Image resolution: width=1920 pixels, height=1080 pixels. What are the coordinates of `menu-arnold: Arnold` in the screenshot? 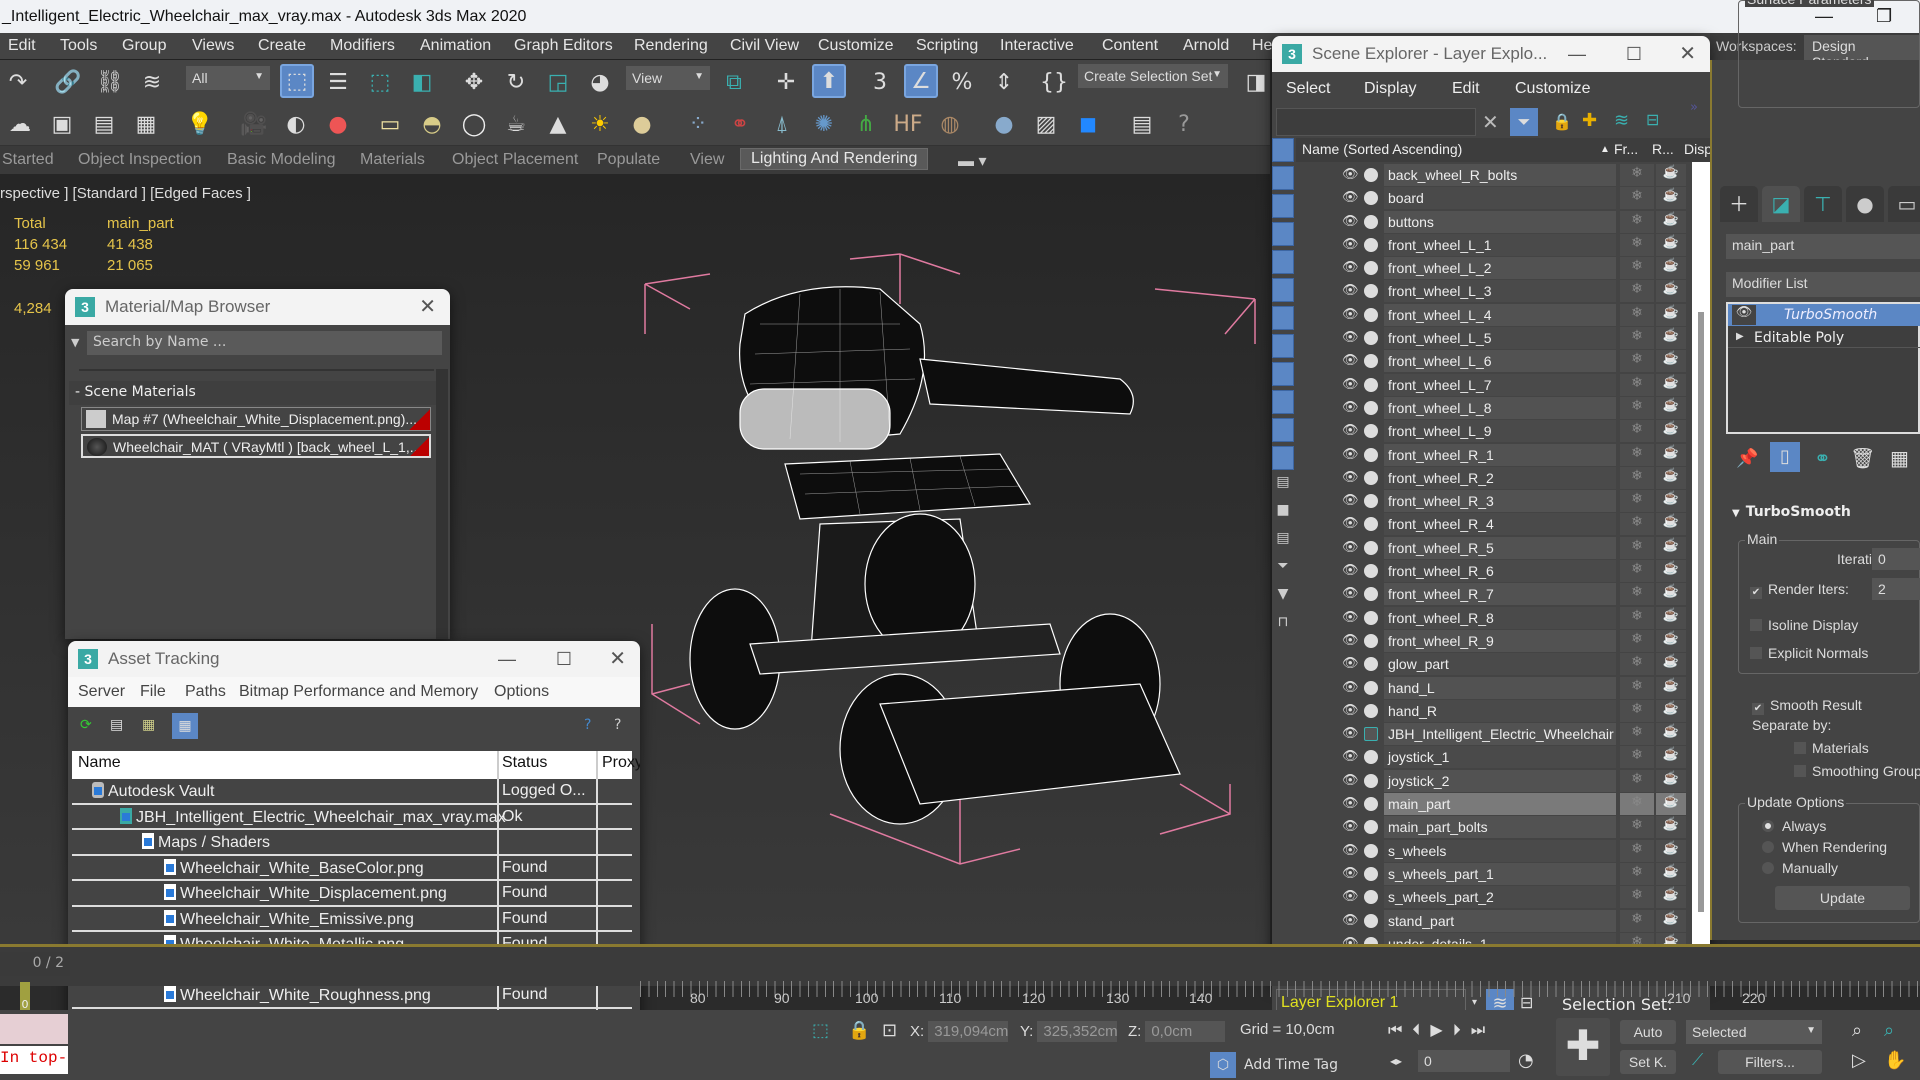 It's located at (1206, 46).